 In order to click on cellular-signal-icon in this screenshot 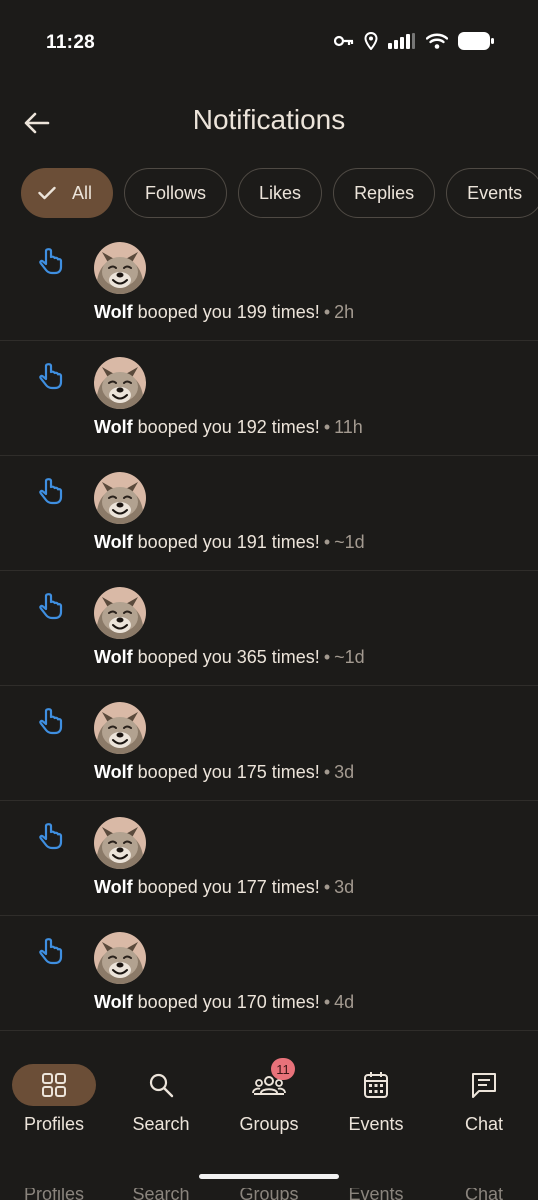, I will do `click(401, 41)`.